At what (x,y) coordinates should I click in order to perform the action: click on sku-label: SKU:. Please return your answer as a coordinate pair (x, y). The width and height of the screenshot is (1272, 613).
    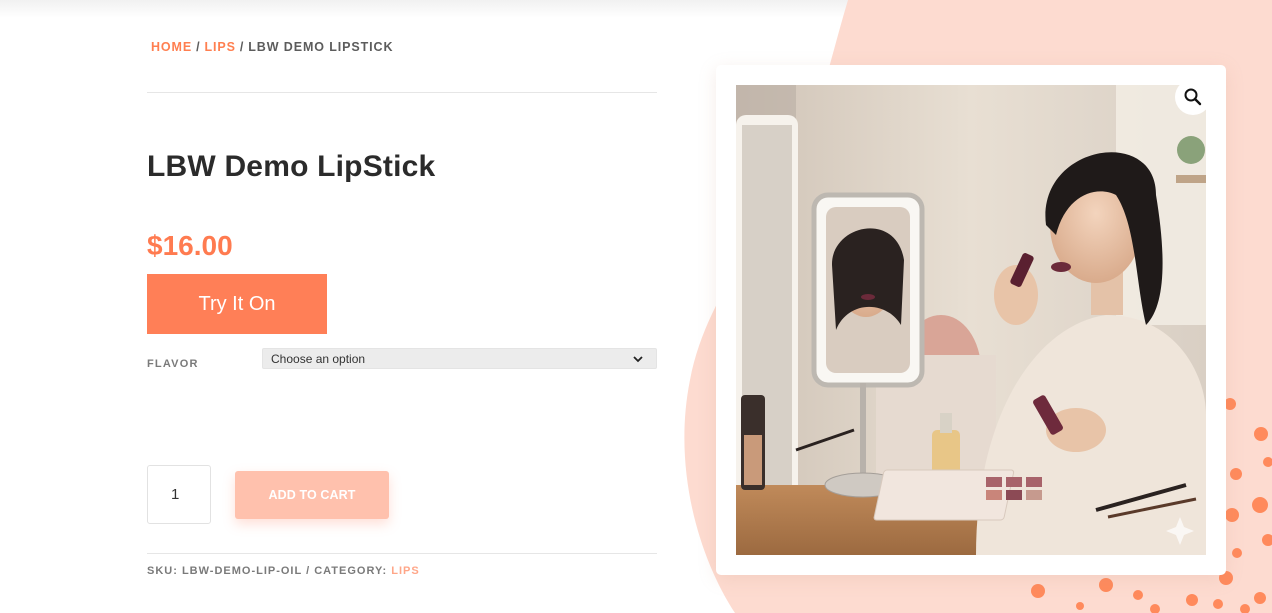
    Looking at the image, I should click on (162, 571).